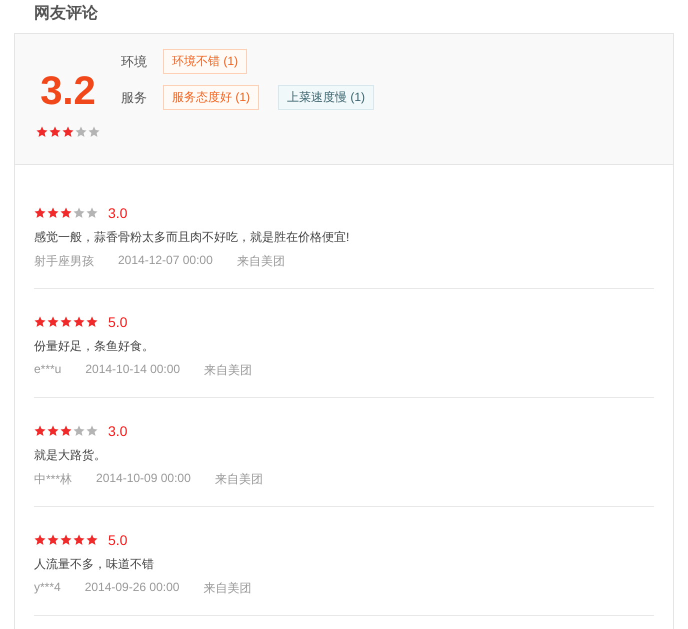  What do you see at coordinates (64, 261) in the screenshot?
I see `review-user: 射手座男孩` at bounding box center [64, 261].